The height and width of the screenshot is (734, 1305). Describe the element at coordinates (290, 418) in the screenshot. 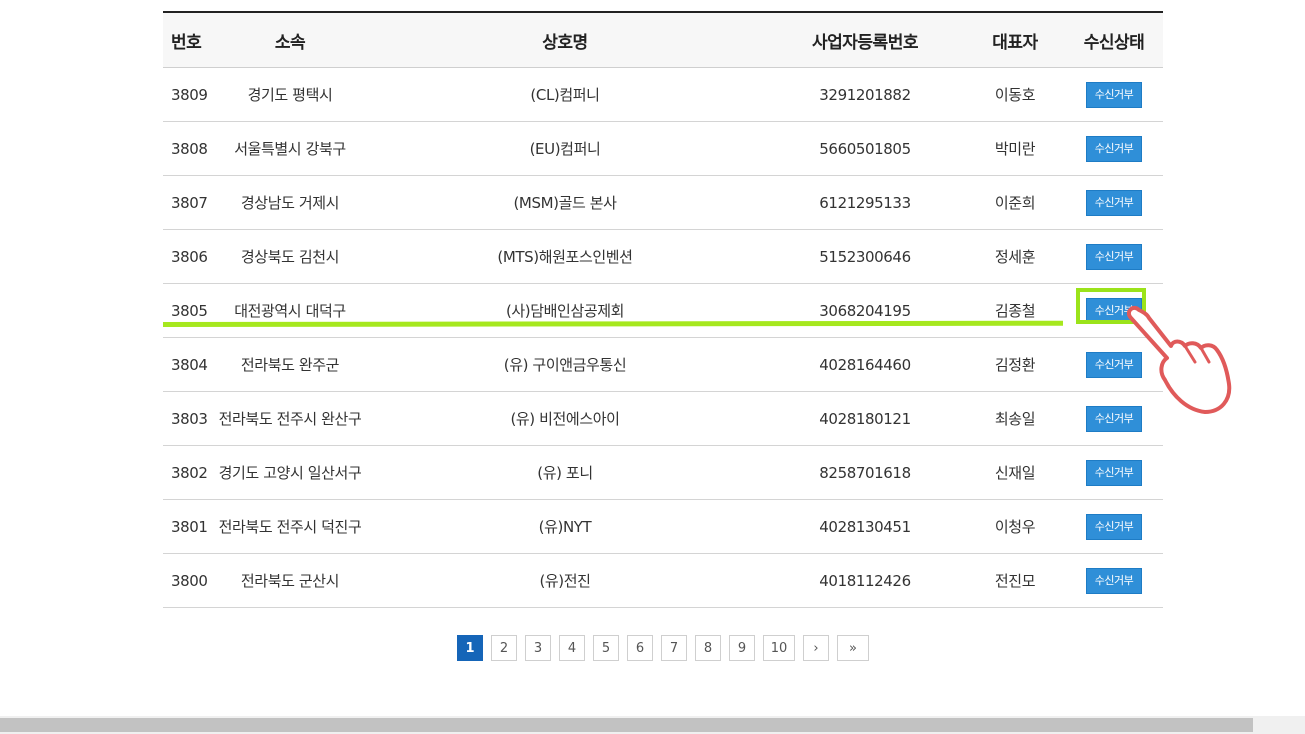

I see `cell-affiliation: 전라북도 전주시 완산구` at that location.